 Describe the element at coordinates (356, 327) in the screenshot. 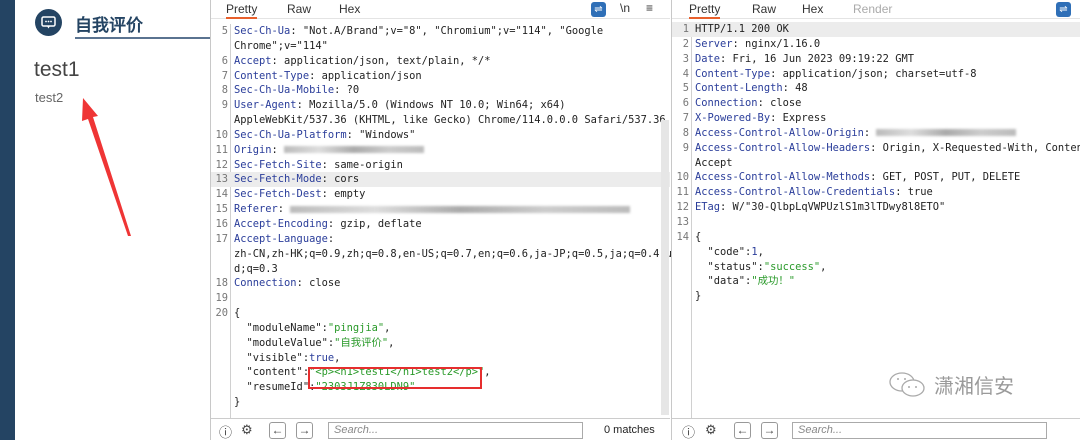

I see `value-text: "pingjia"` at that location.